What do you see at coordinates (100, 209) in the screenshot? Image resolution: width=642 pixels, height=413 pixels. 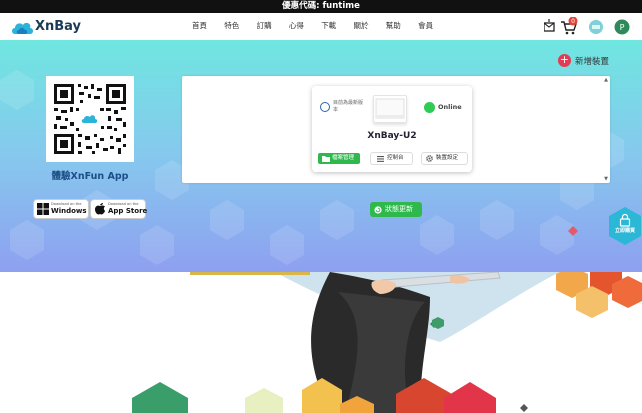 I see `apple-logo-icon` at bounding box center [100, 209].